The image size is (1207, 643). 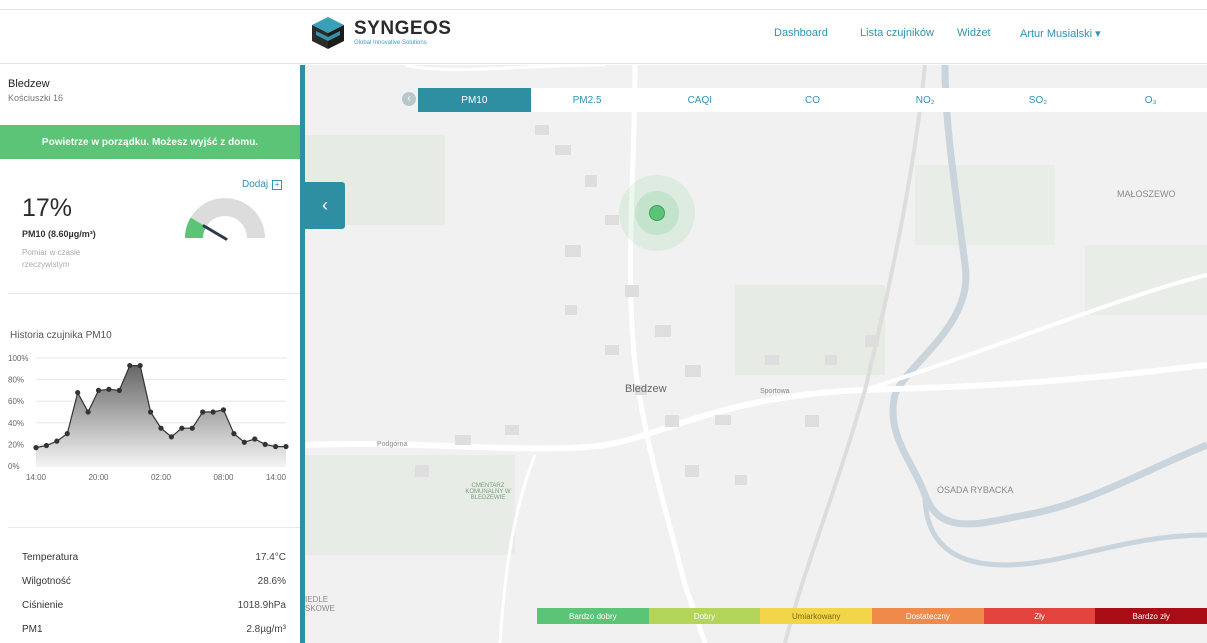 I want to click on tabs-prev-icon: ‹, so click(x=409, y=99).